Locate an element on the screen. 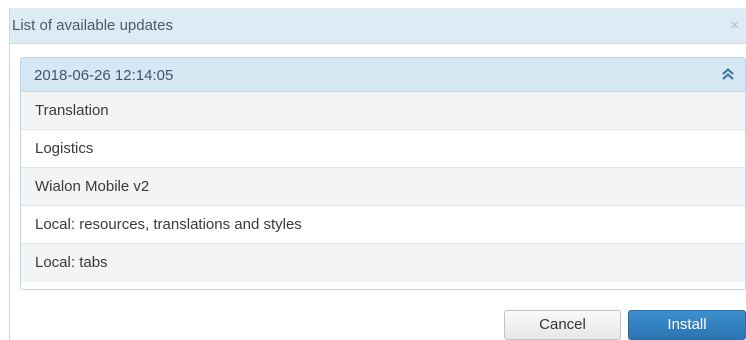 Image resolution: width=746 pixels, height=340 pixels. install-button: Install is located at coordinates (687, 325).